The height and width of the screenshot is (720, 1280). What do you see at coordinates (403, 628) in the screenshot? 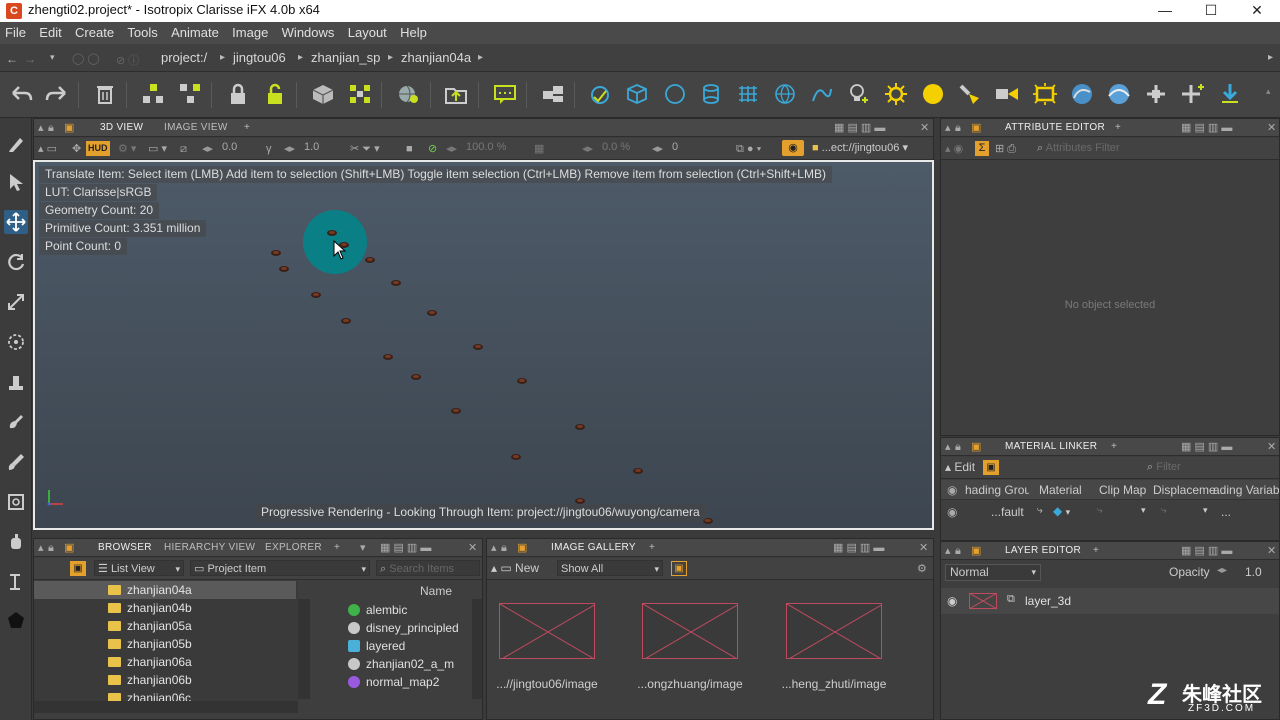
I see `list-item: disney_principled` at bounding box center [403, 628].